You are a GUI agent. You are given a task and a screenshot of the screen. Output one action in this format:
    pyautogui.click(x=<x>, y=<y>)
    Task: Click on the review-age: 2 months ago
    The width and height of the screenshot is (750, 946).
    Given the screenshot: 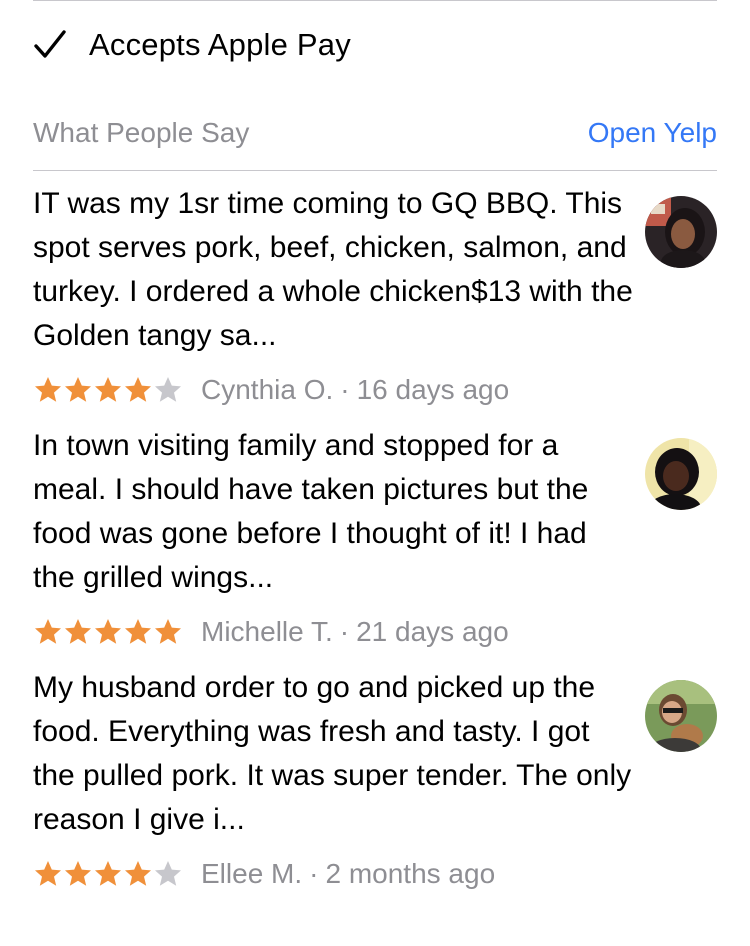 What is the action you would take?
    pyautogui.click(x=410, y=873)
    